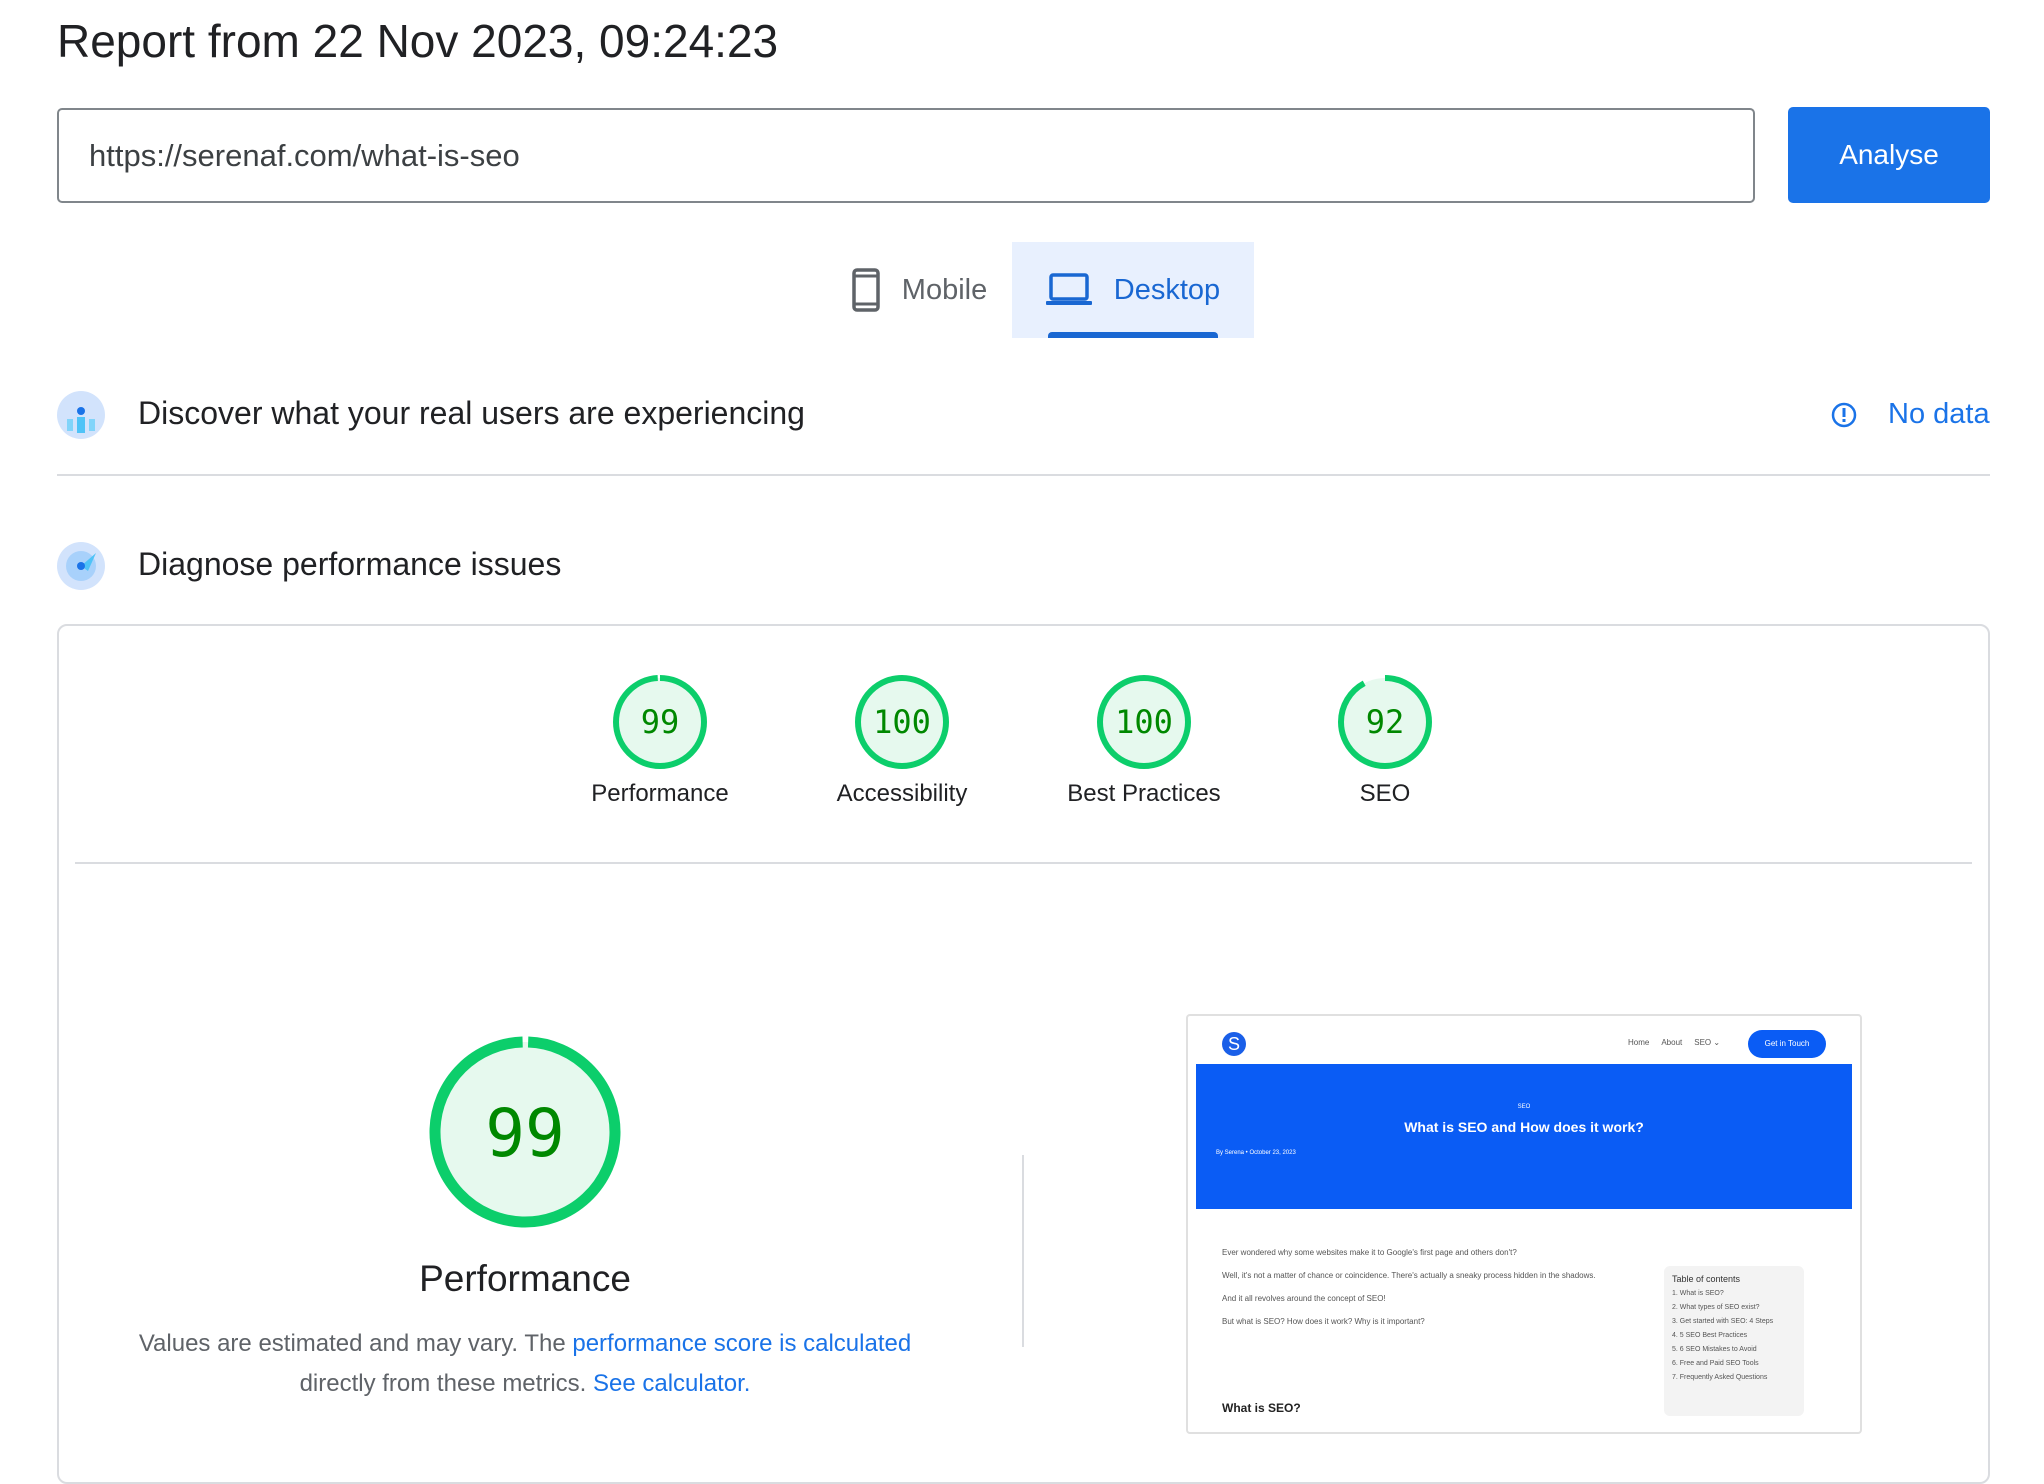 This screenshot has height=1484, width=2044. What do you see at coordinates (1234, 1044) in the screenshot?
I see `site-logo: S` at bounding box center [1234, 1044].